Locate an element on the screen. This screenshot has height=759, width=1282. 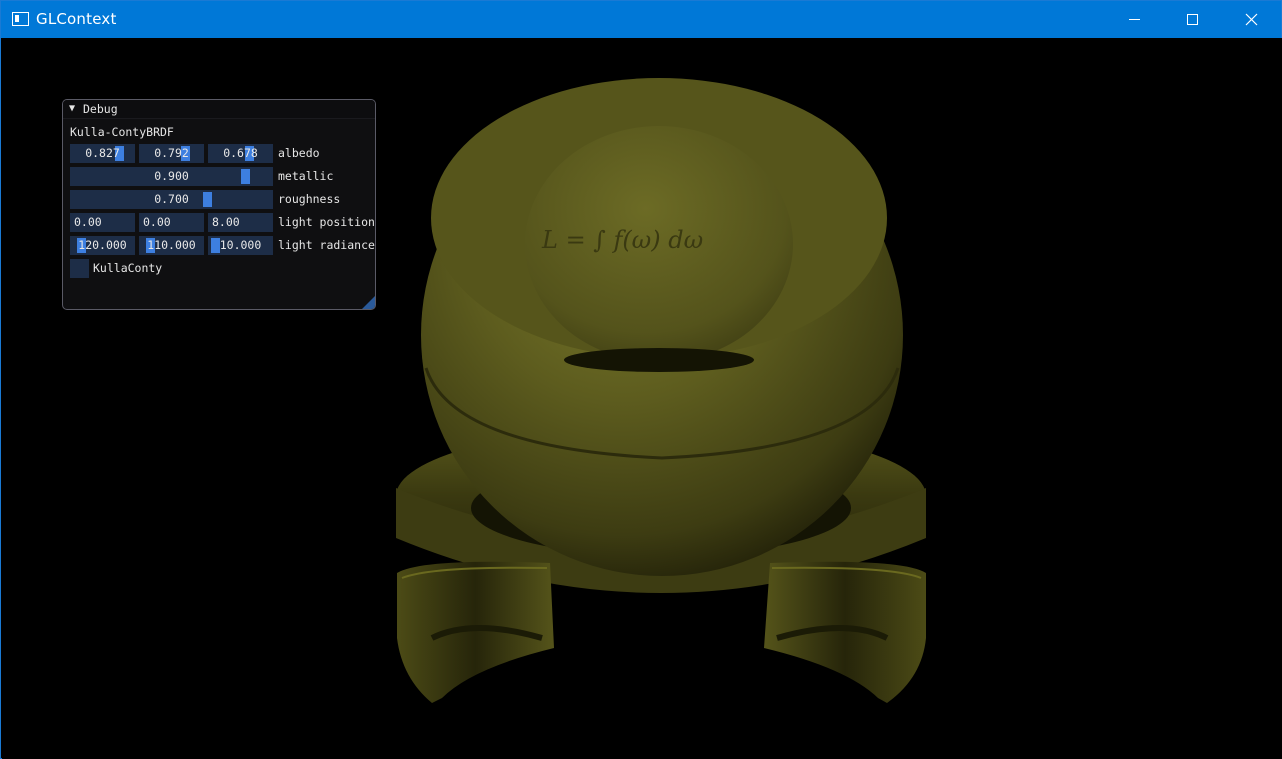
title-bar: GLContext is located at coordinates (641, 19).